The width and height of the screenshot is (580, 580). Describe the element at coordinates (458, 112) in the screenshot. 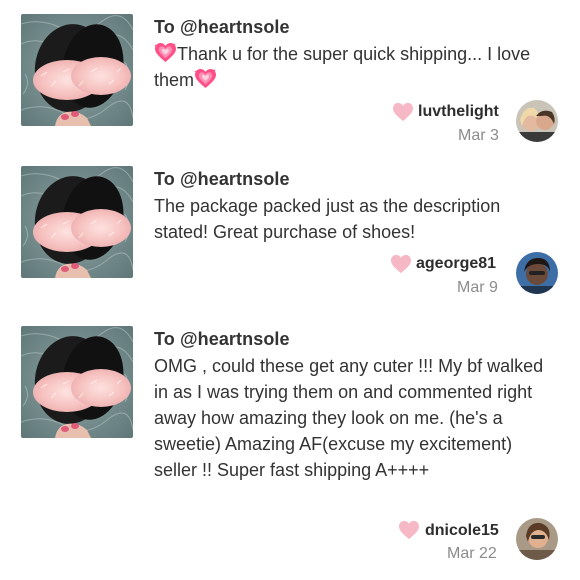

I see `reviewer-username: luvthelight` at that location.